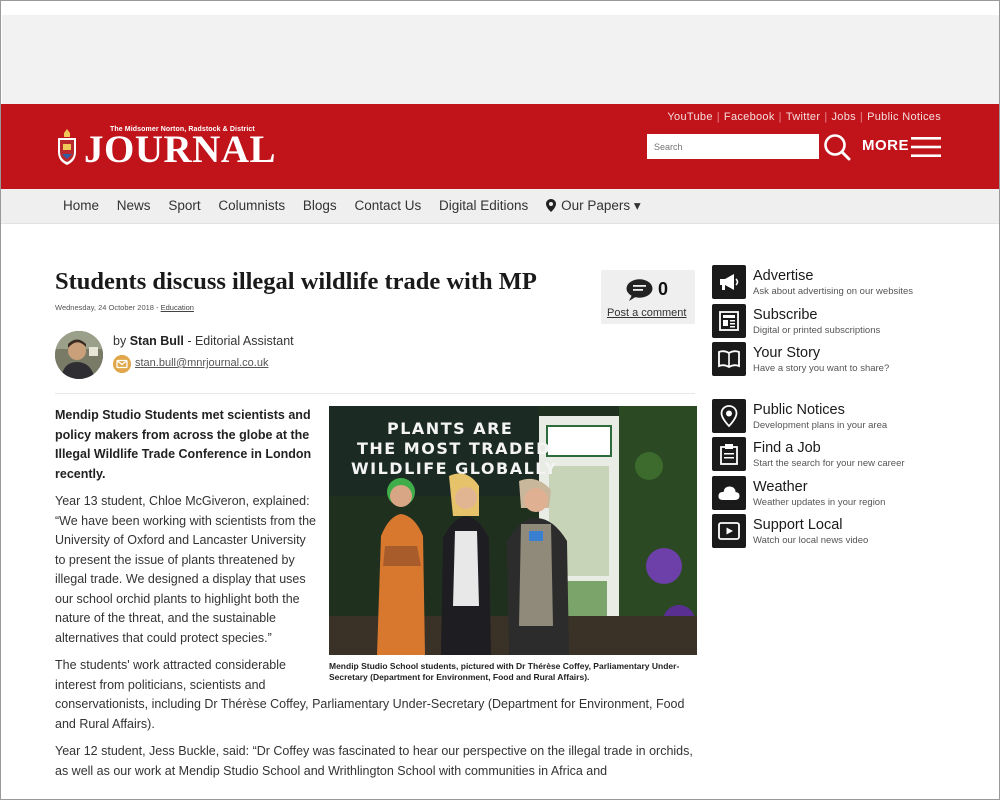 The image size is (1000, 800). What do you see at coordinates (551, 205) in the screenshot?
I see `map-pin-icon` at bounding box center [551, 205].